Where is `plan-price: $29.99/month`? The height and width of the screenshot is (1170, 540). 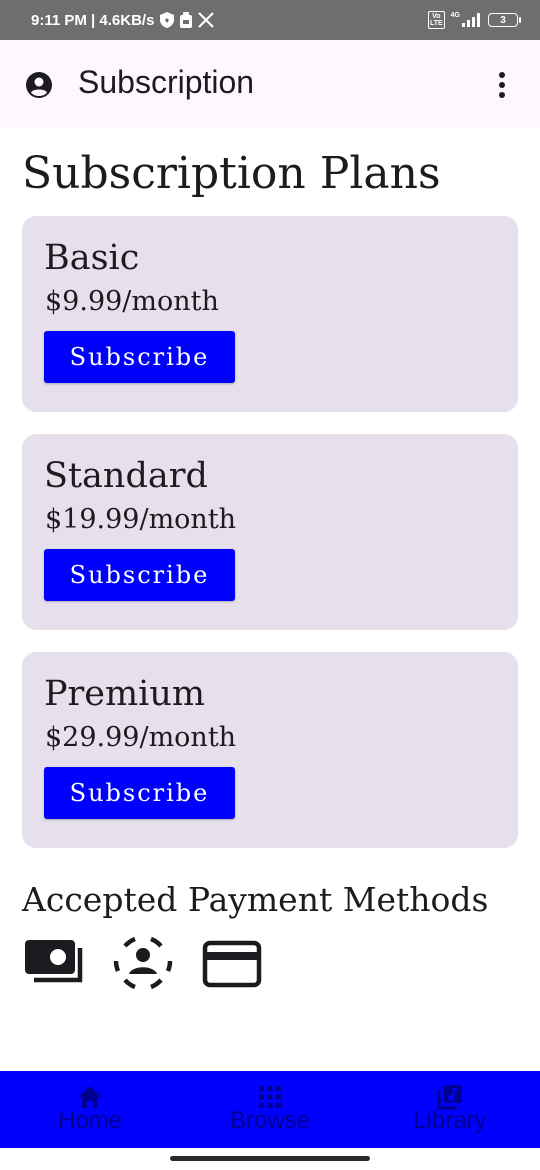 plan-price: $29.99/month is located at coordinates (141, 737).